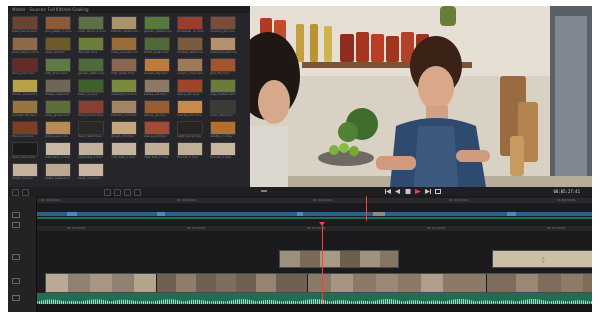 The width and height of the screenshot is (600, 318). Describe the element at coordinates (438, 191) in the screenshot. I see `loop-icon` at that location.